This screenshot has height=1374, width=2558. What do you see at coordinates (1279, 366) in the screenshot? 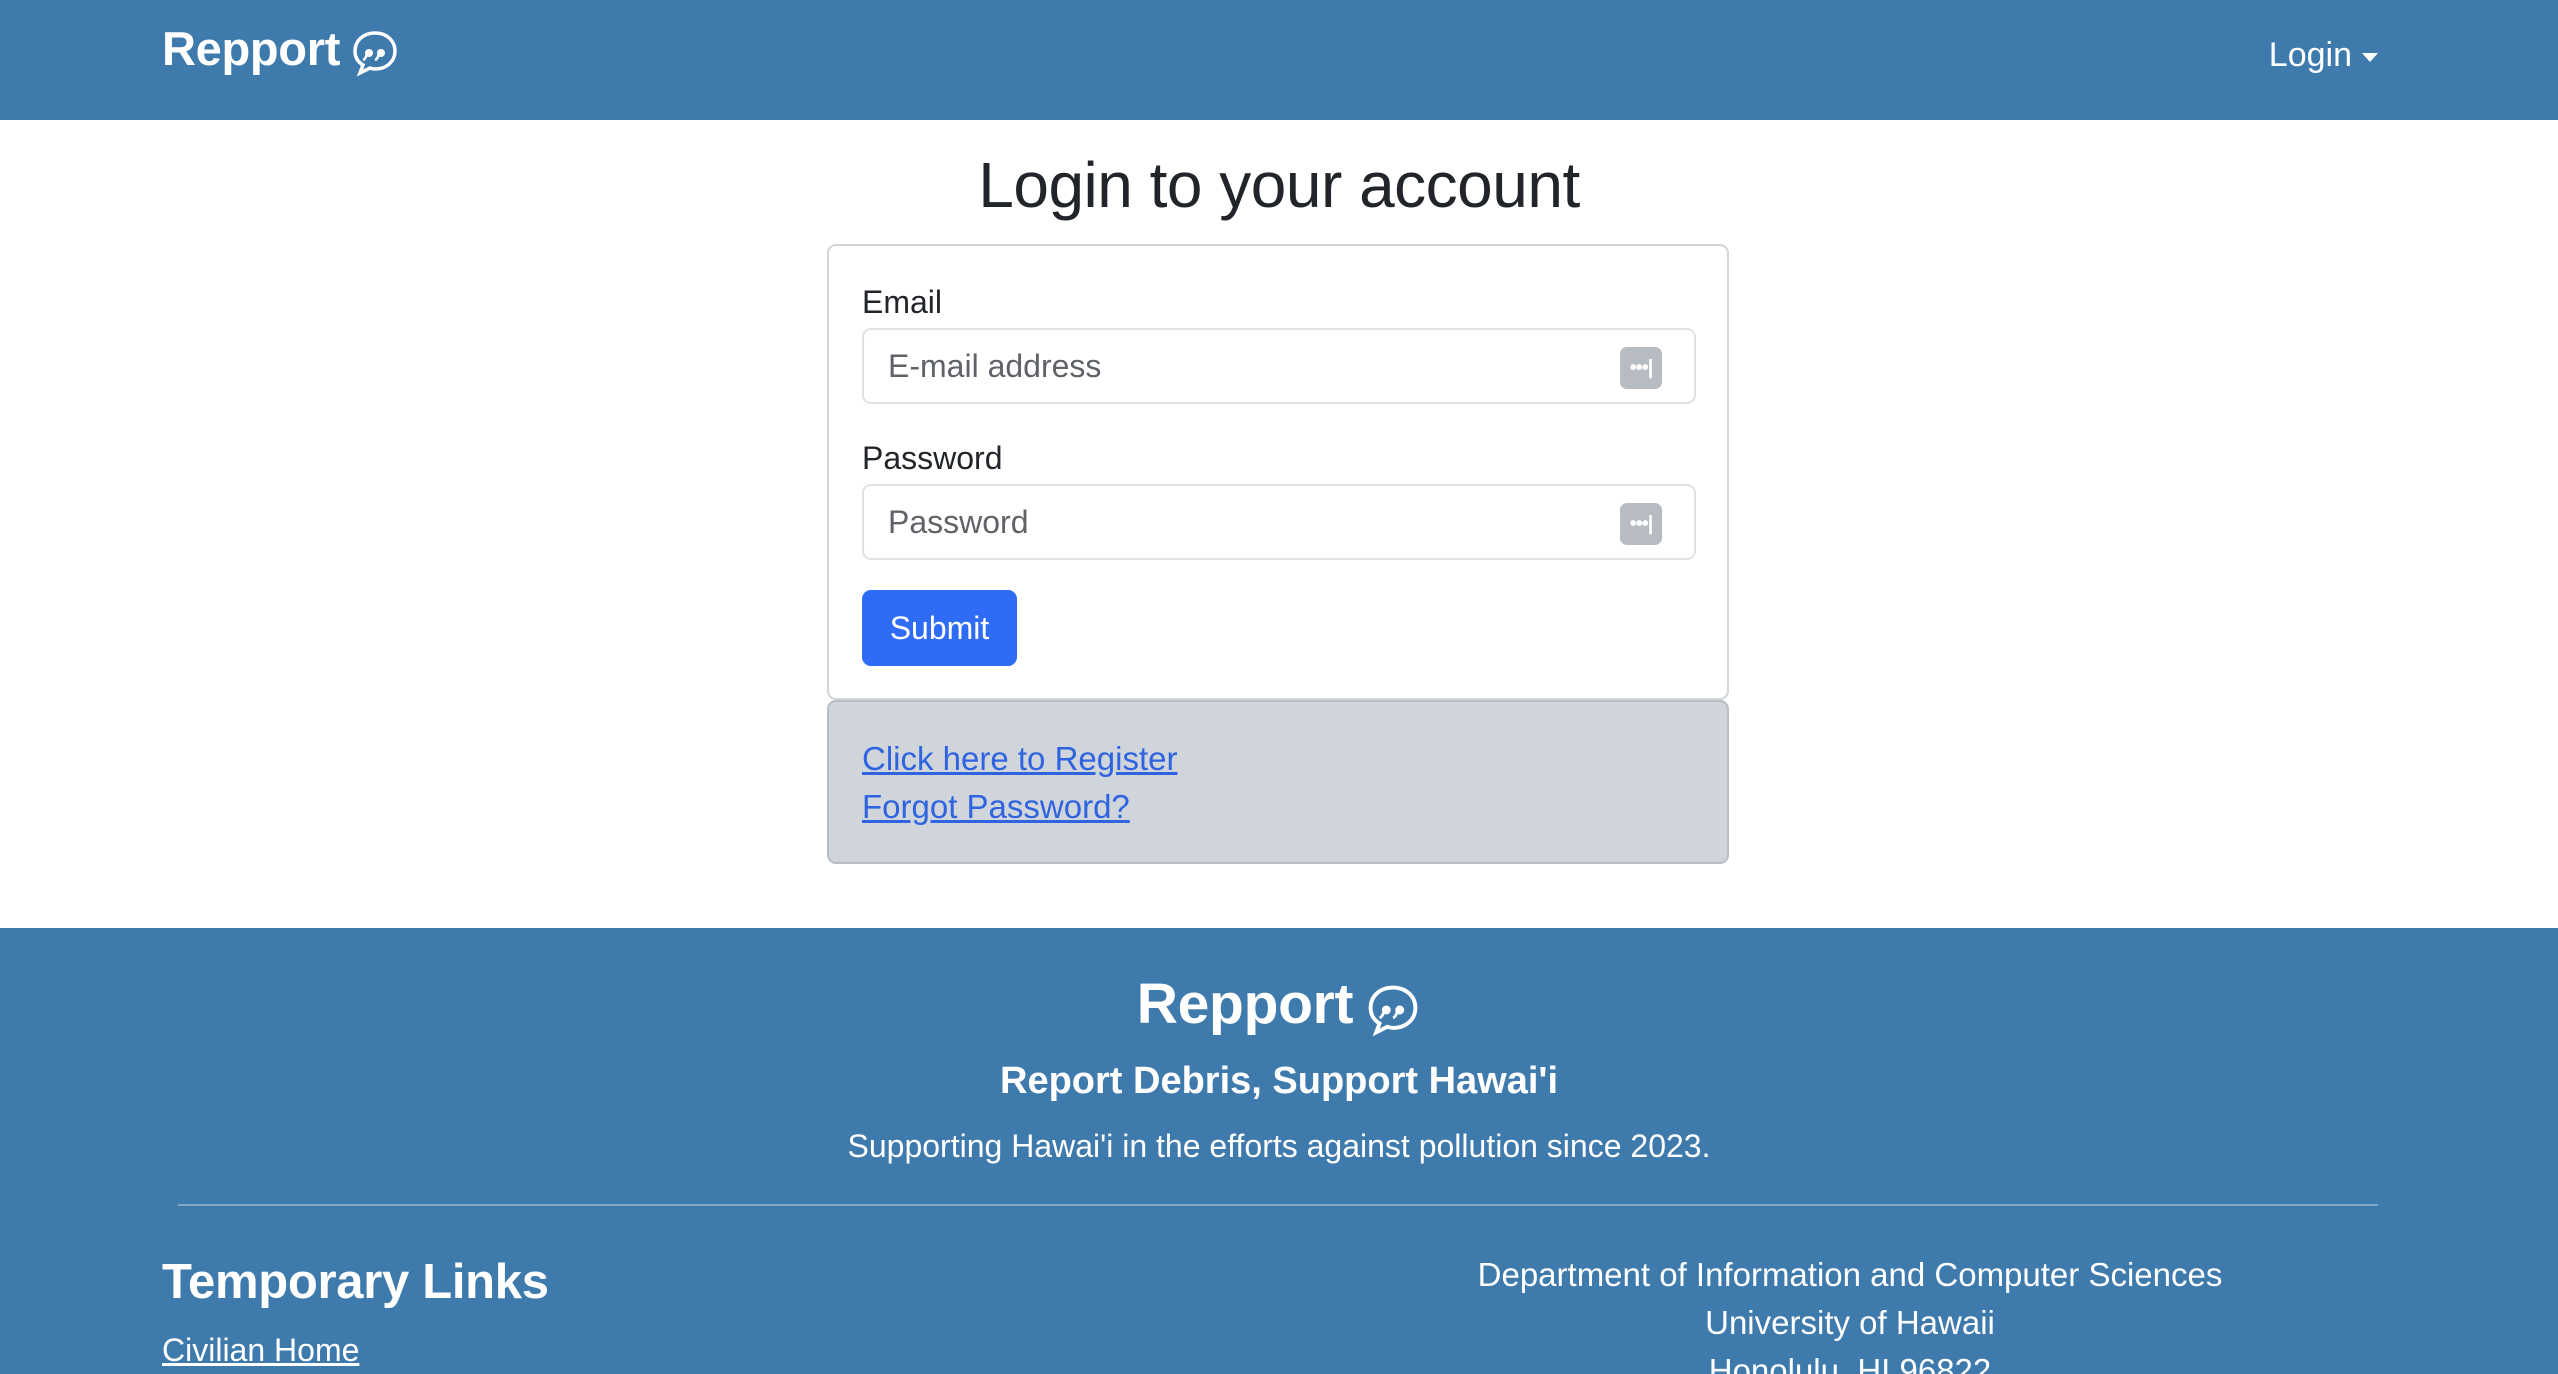
I see `email-field: E-mail address •••|` at bounding box center [1279, 366].